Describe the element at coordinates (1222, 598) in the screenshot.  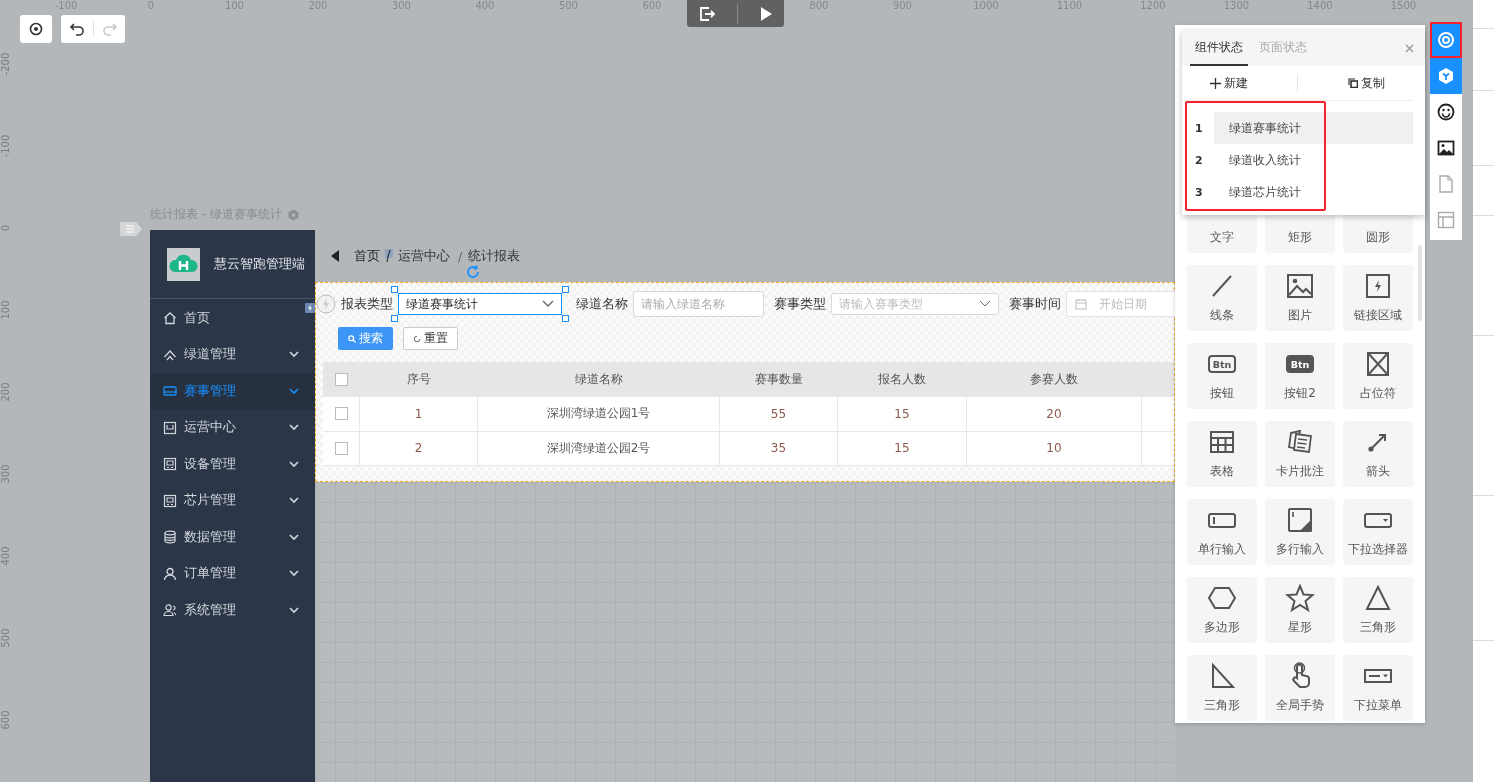
I see `hexagon-icon` at that location.